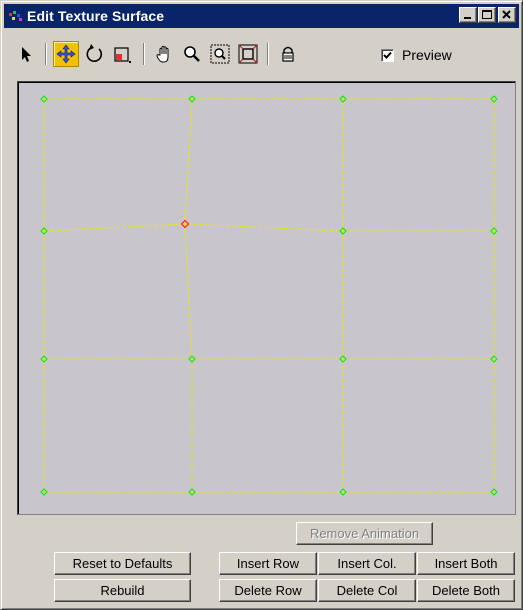 Image resolution: width=523 pixels, height=610 pixels. I want to click on rotate-icon, so click(94, 53).